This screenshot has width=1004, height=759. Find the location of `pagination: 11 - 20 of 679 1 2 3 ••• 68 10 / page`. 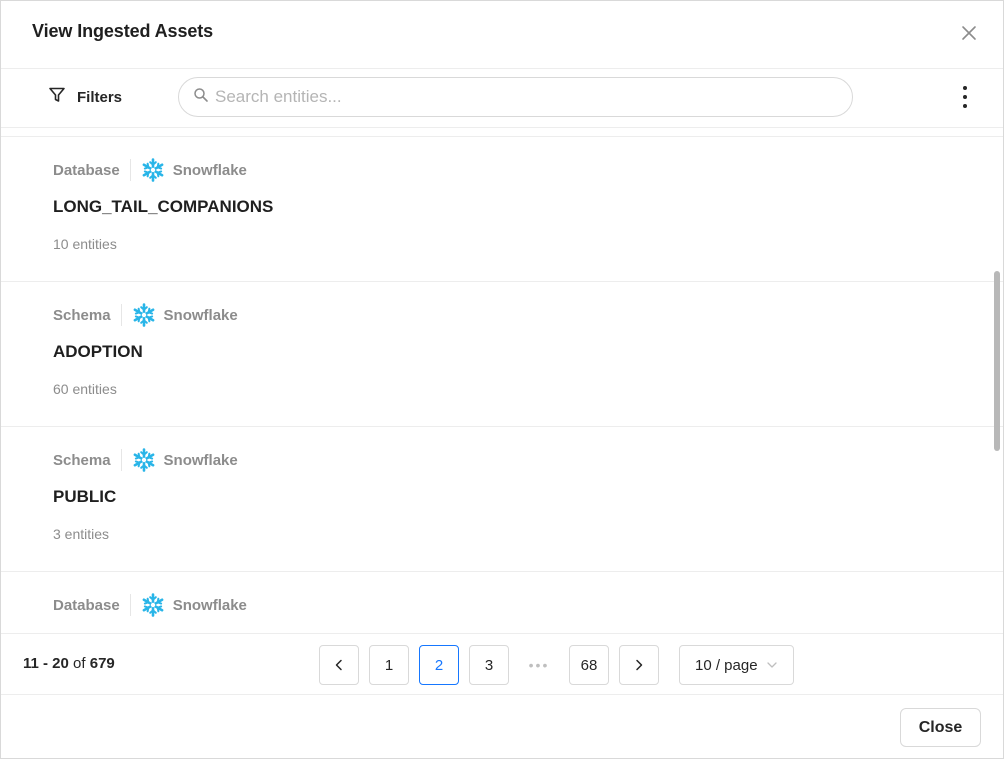

pagination: 11 - 20 of 679 1 2 3 ••• 68 10 / page is located at coordinates (502, 664).